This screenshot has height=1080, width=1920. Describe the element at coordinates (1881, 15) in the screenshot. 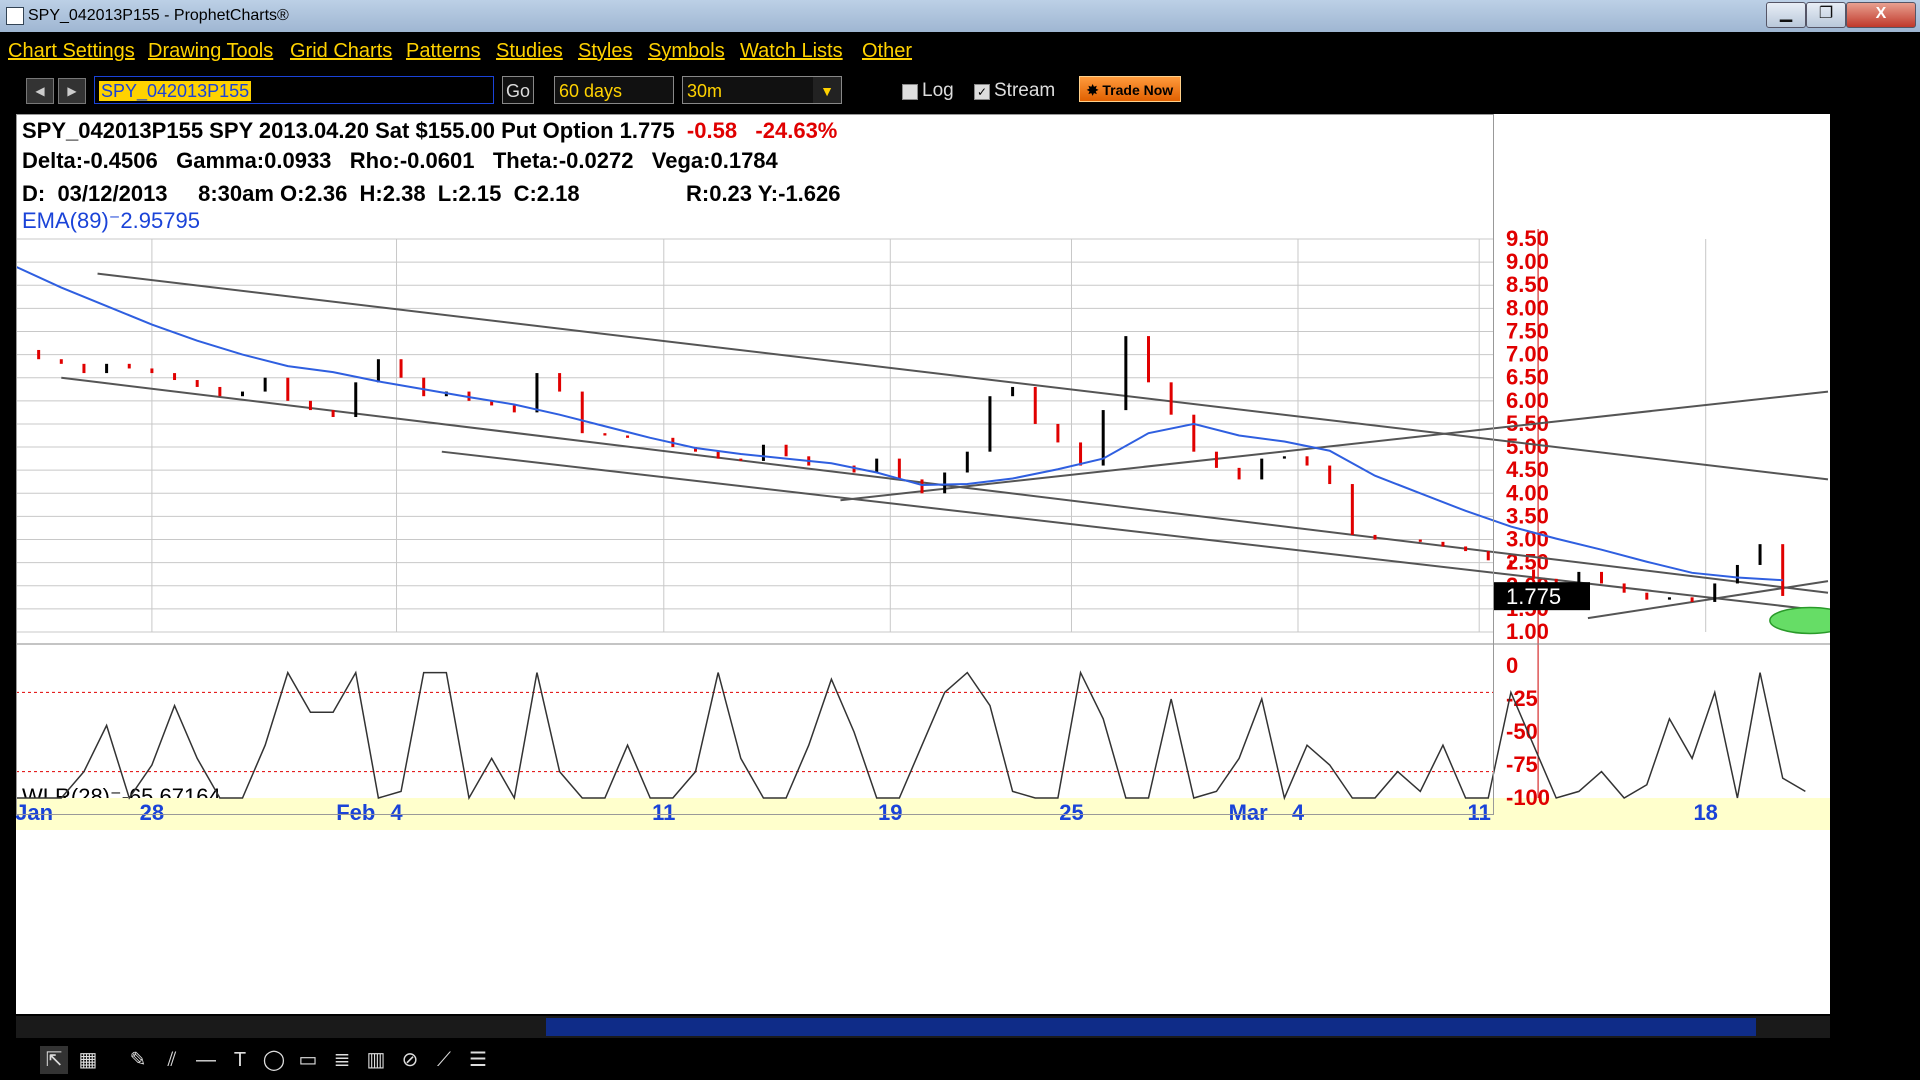

I see `close-button: X` at that location.